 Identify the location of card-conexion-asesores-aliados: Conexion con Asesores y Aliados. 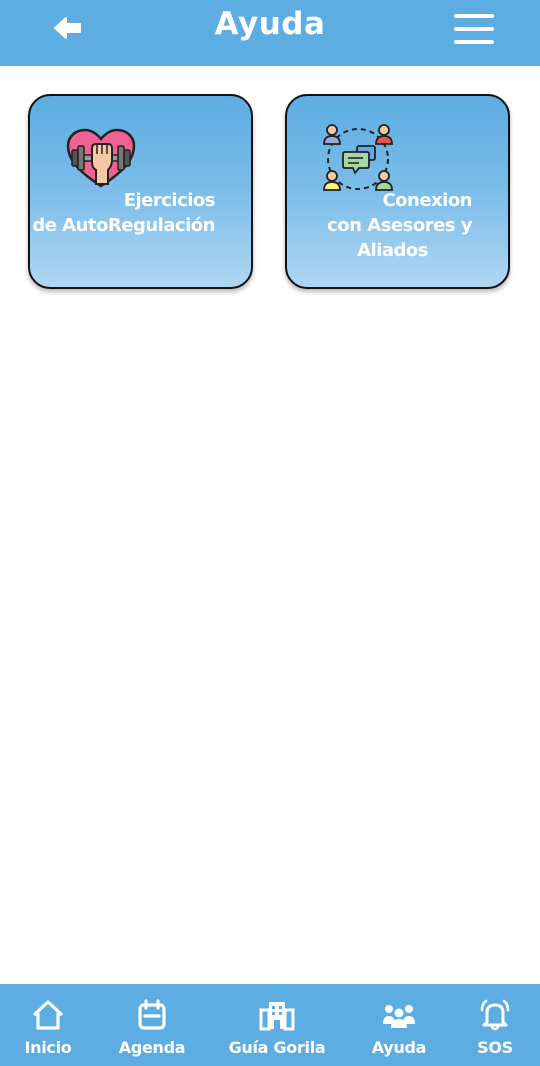
(397, 191).